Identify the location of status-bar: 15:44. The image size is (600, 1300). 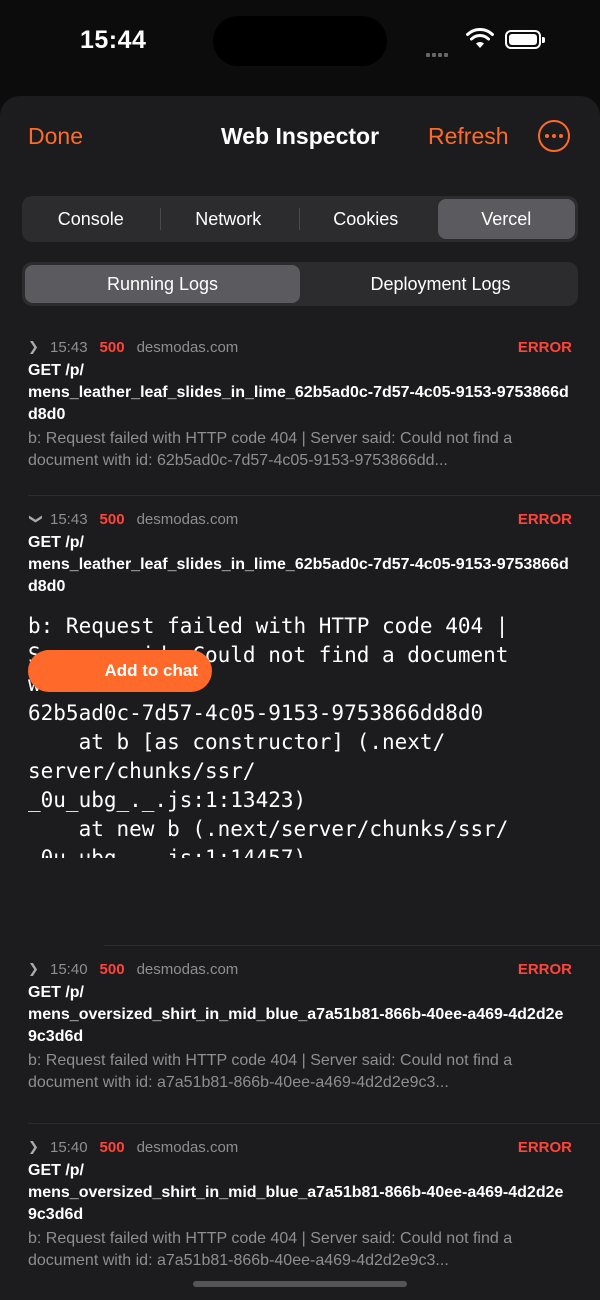
(300, 45).